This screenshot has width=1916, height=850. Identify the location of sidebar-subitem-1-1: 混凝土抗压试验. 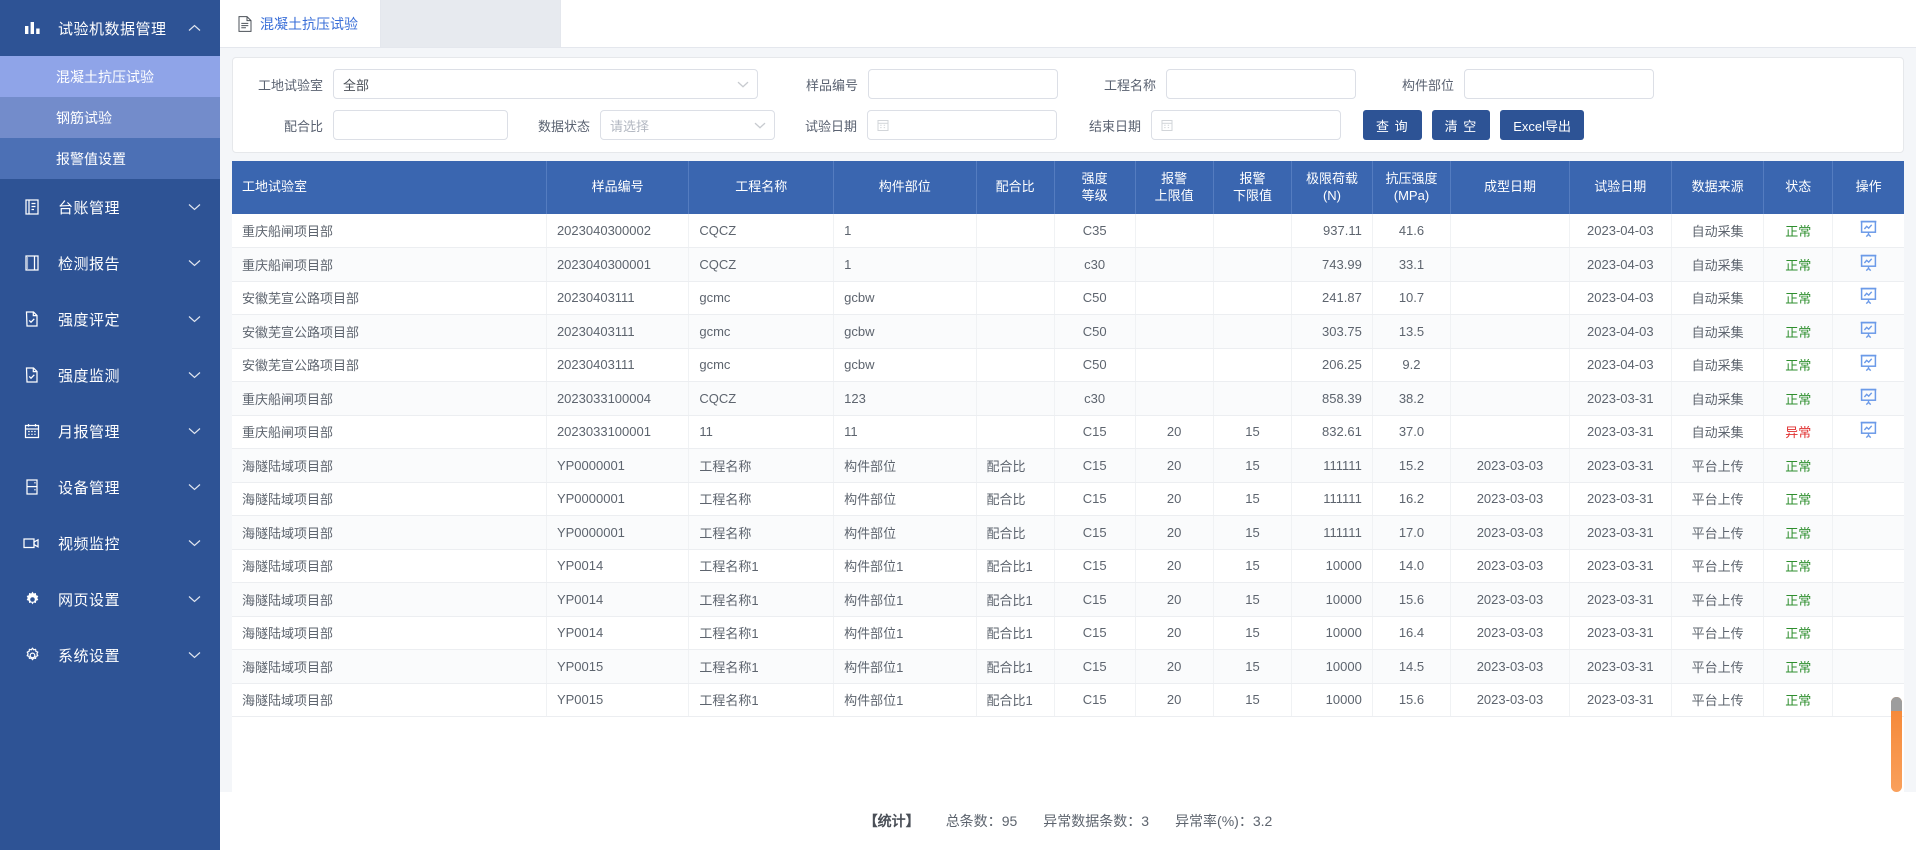
(110, 76).